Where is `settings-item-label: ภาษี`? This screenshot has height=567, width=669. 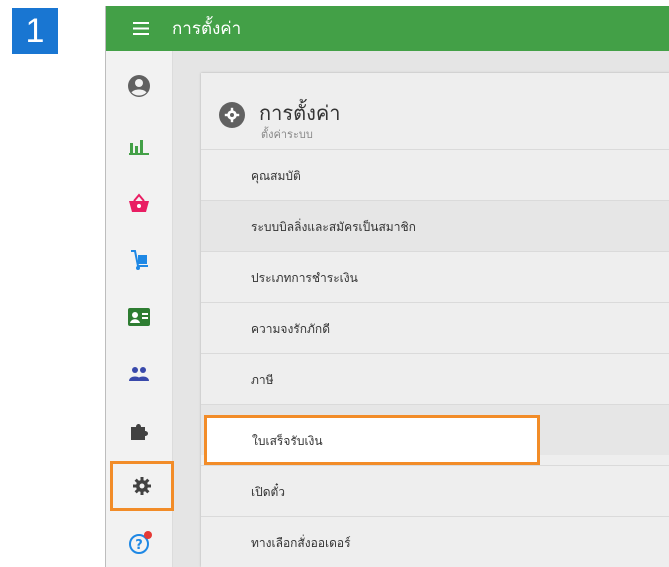 settings-item-label: ภาษี is located at coordinates (262, 380).